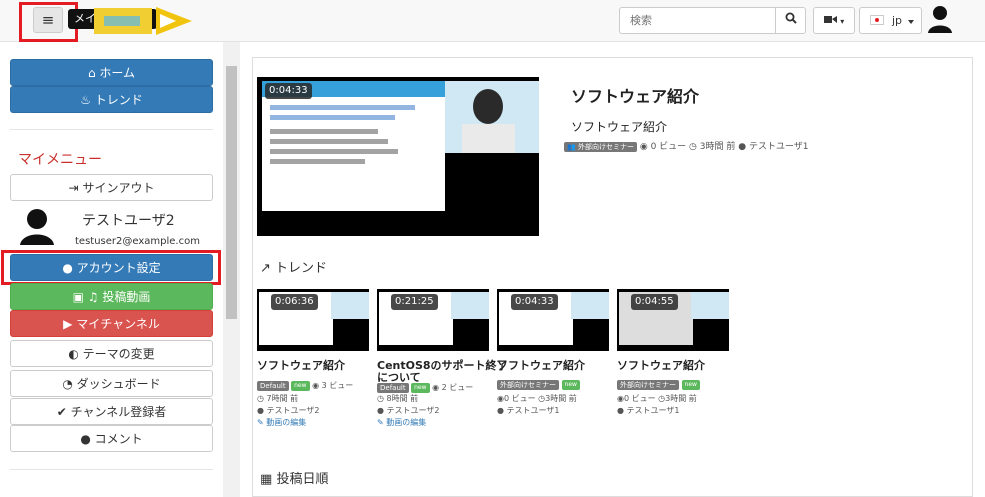 This screenshot has height=497, width=985. What do you see at coordinates (538, 385) in the screenshot?
I see `trend-video-3-meta: 外部向けセミナー new` at bounding box center [538, 385].